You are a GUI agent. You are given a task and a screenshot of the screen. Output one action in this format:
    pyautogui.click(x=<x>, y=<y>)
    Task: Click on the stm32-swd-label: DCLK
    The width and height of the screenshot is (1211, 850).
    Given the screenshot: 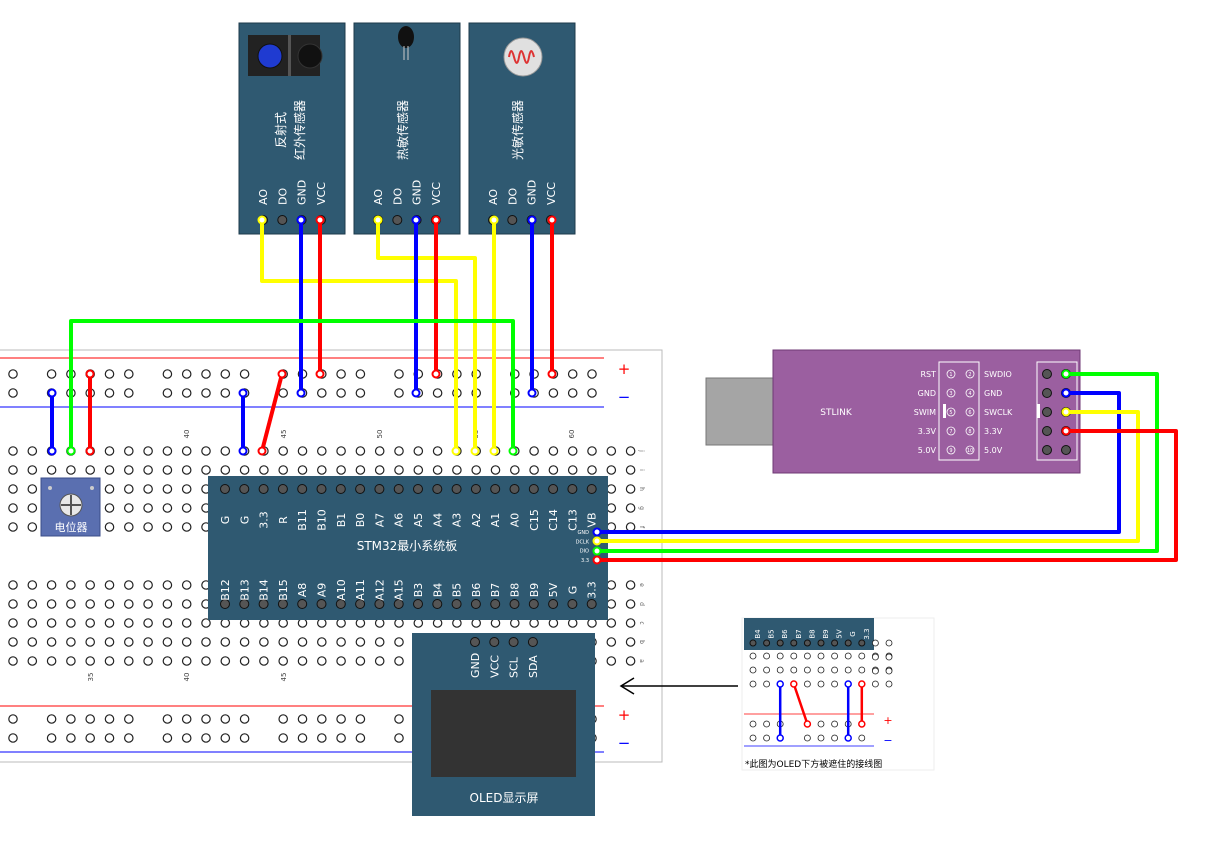 What is the action you would take?
    pyautogui.click(x=583, y=542)
    